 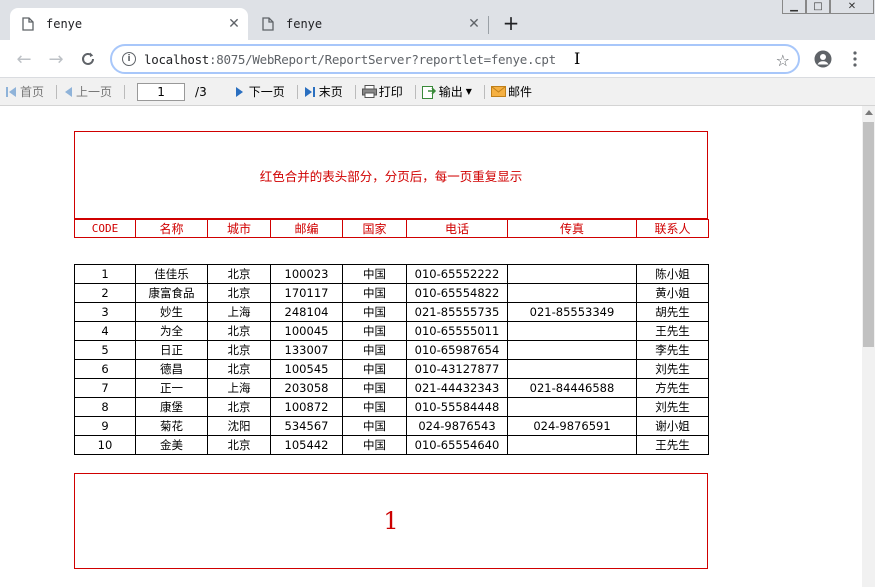 What do you see at coordinates (783, 60) in the screenshot?
I see `bookmark-star-icon: ☆` at bounding box center [783, 60].